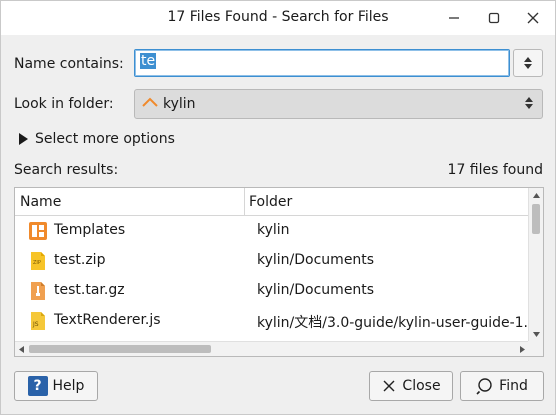 The image size is (556, 415). Describe the element at coordinates (484, 386) in the screenshot. I see `search-icon` at that location.